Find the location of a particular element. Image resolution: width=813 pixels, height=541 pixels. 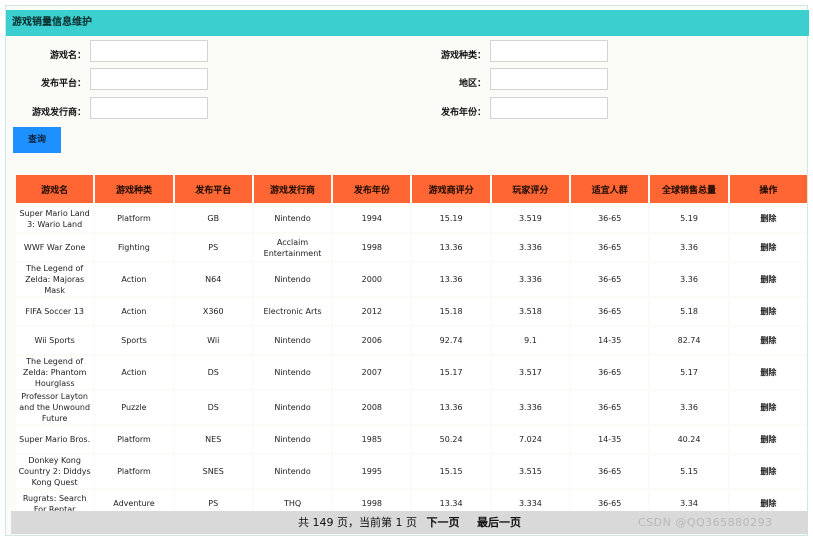

table-cell: NES is located at coordinates (213, 439).